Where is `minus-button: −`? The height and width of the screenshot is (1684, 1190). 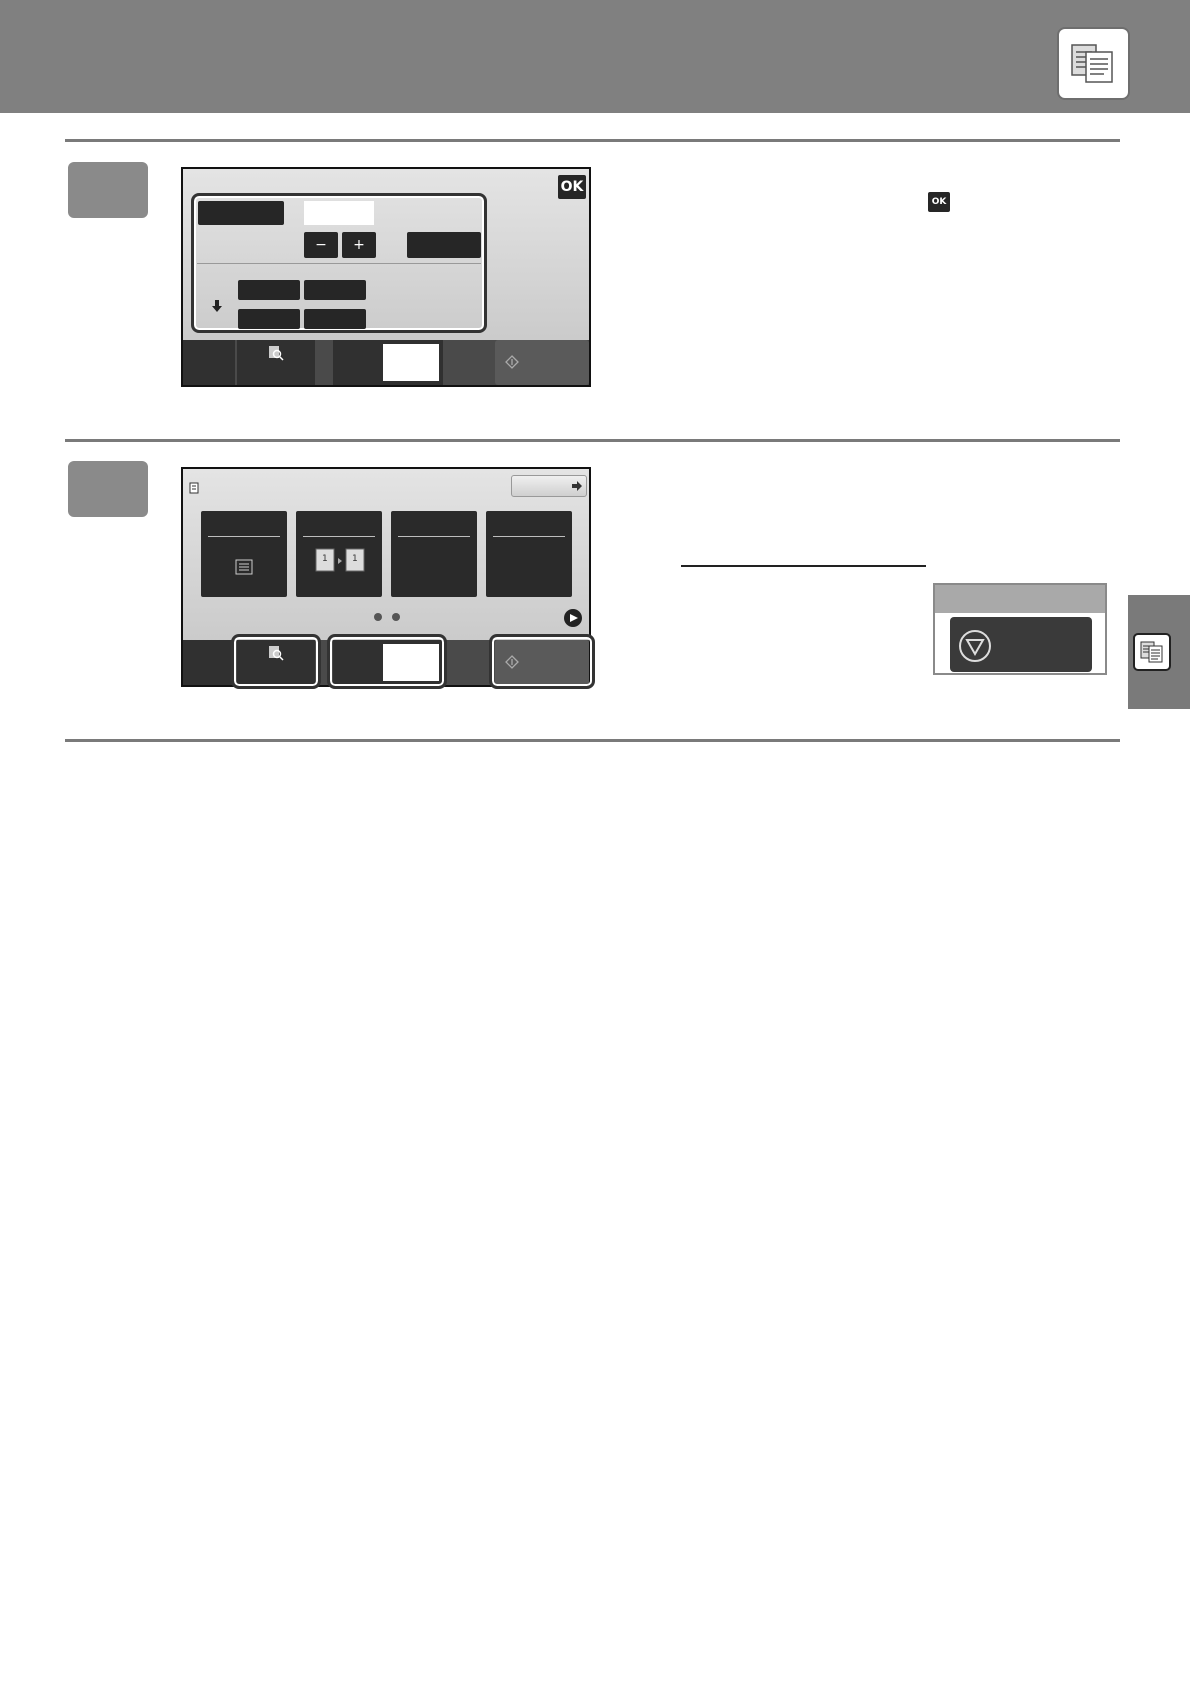
minus-button: − is located at coordinates (321, 245).